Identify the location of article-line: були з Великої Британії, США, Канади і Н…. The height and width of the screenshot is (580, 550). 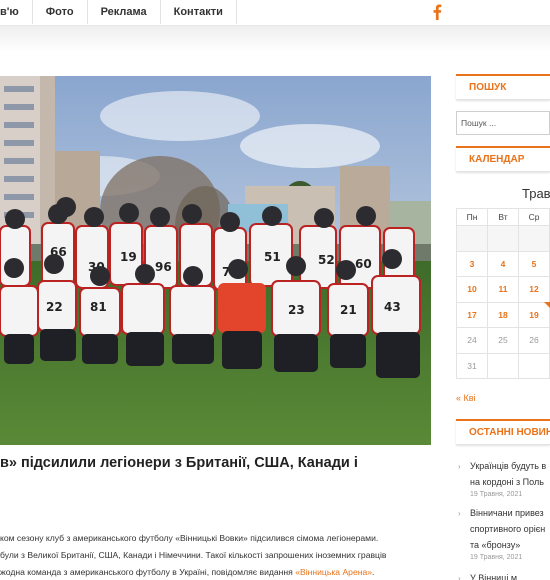
(193, 555).